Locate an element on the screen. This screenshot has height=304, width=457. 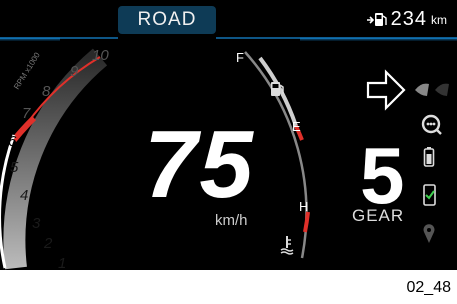
tach-tick-8: 8 is located at coordinates (46, 91).